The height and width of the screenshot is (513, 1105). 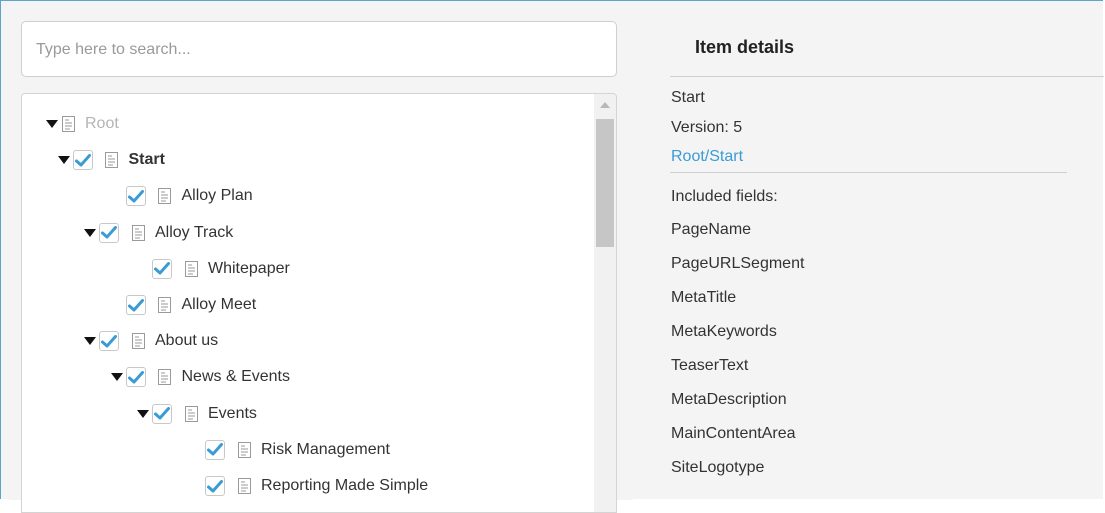 I want to click on included-field: PageURLSegment, so click(x=738, y=263).